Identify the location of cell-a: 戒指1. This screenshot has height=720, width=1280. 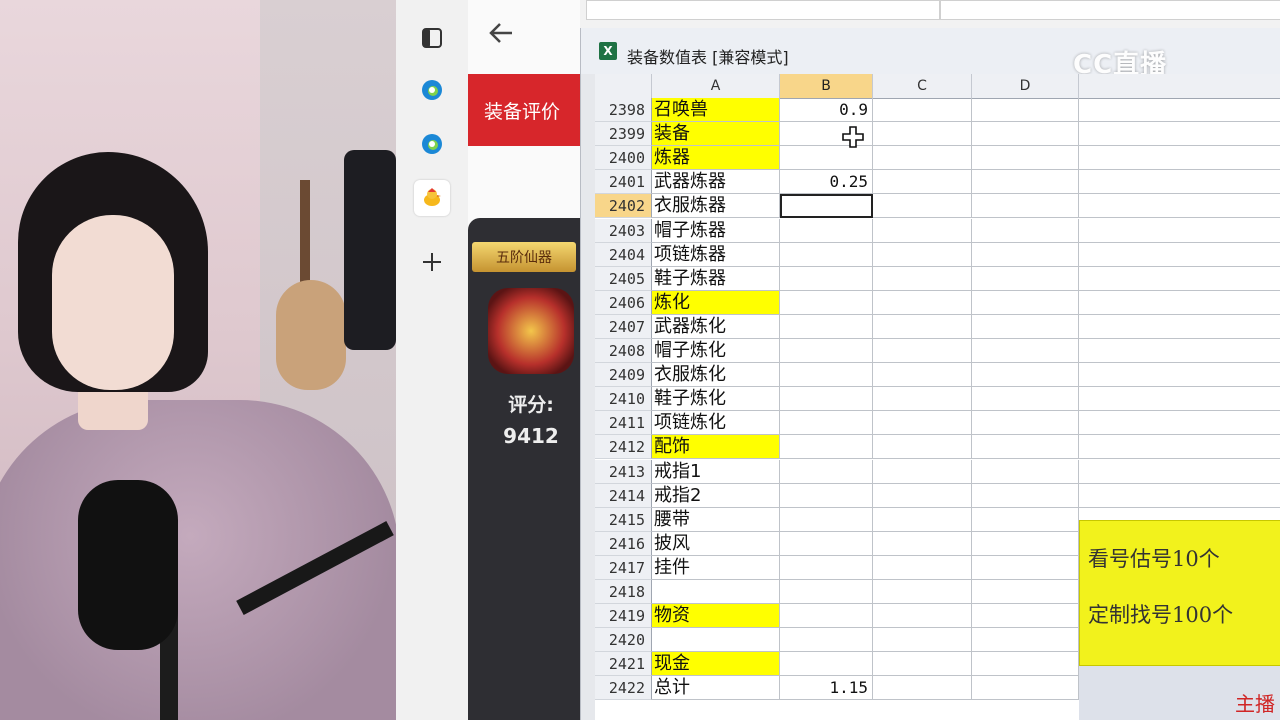
(716, 471).